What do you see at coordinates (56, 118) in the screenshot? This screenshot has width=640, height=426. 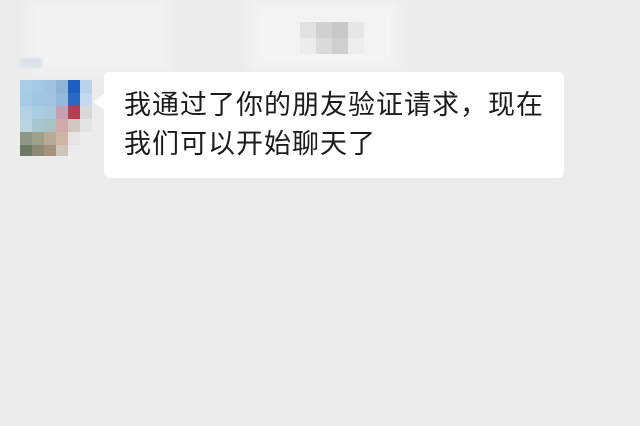 I see `avatar` at bounding box center [56, 118].